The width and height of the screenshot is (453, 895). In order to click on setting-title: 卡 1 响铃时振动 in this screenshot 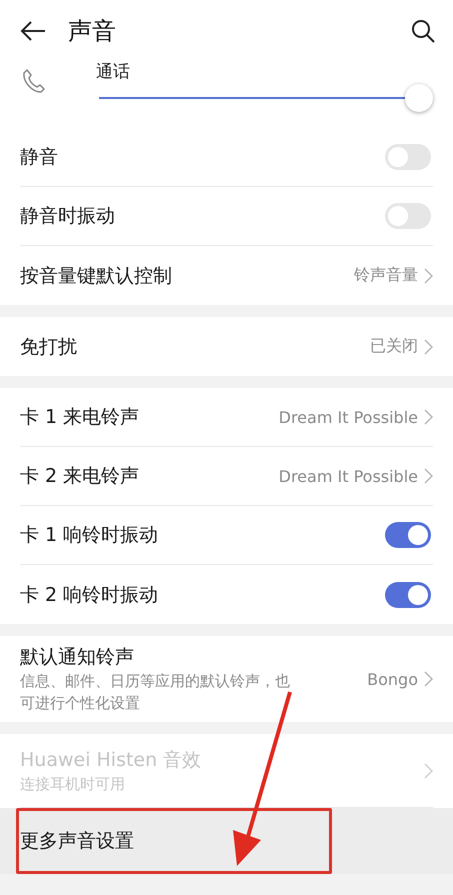, I will do `click(90, 535)`.